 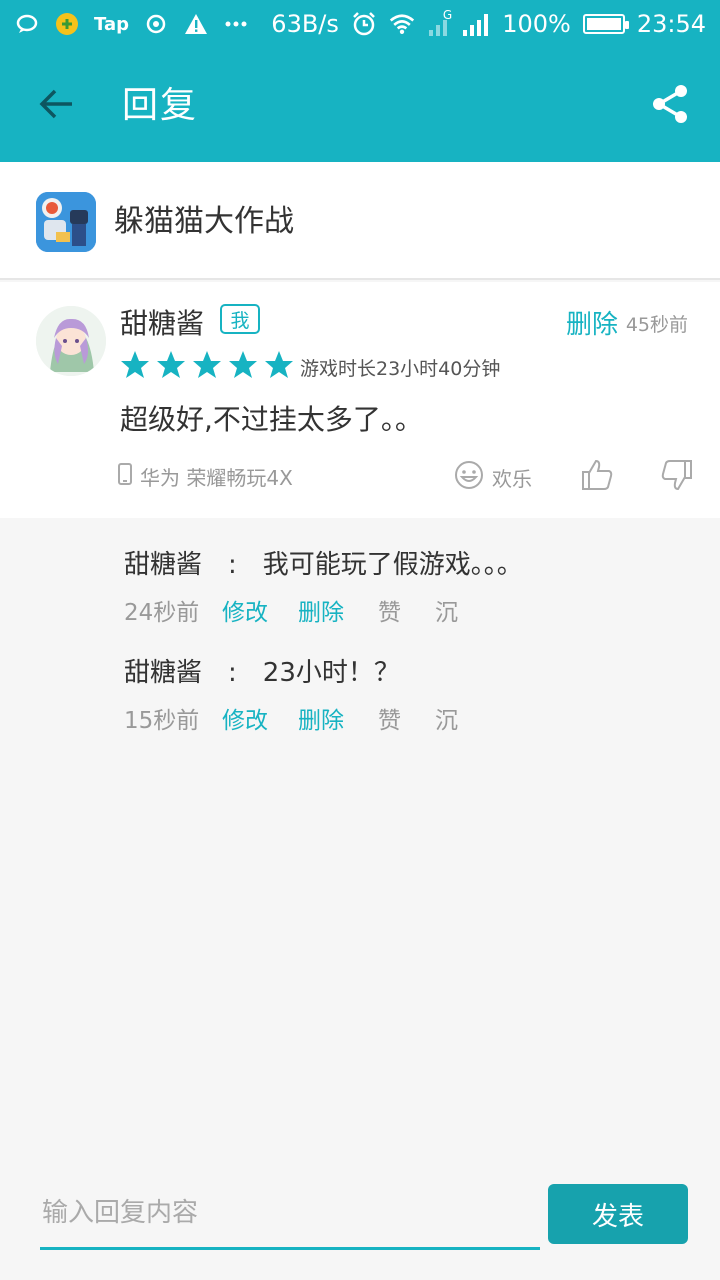 I want to click on chat-icon, so click(x=27, y=24).